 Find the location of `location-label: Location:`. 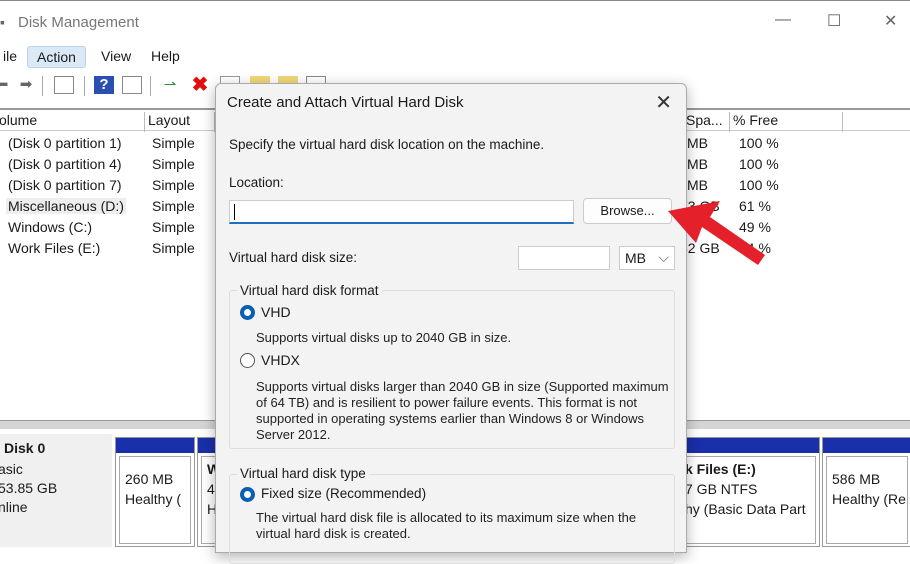

location-label: Location: is located at coordinates (256, 182).